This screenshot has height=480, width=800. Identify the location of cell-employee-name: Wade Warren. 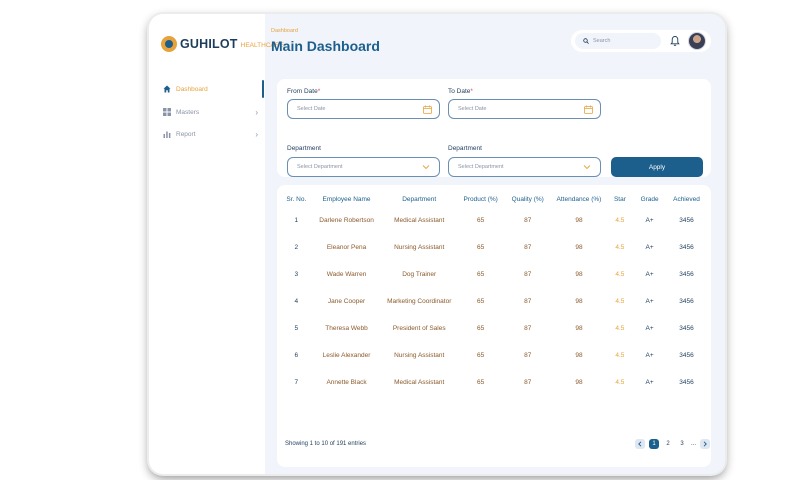
(346, 274).